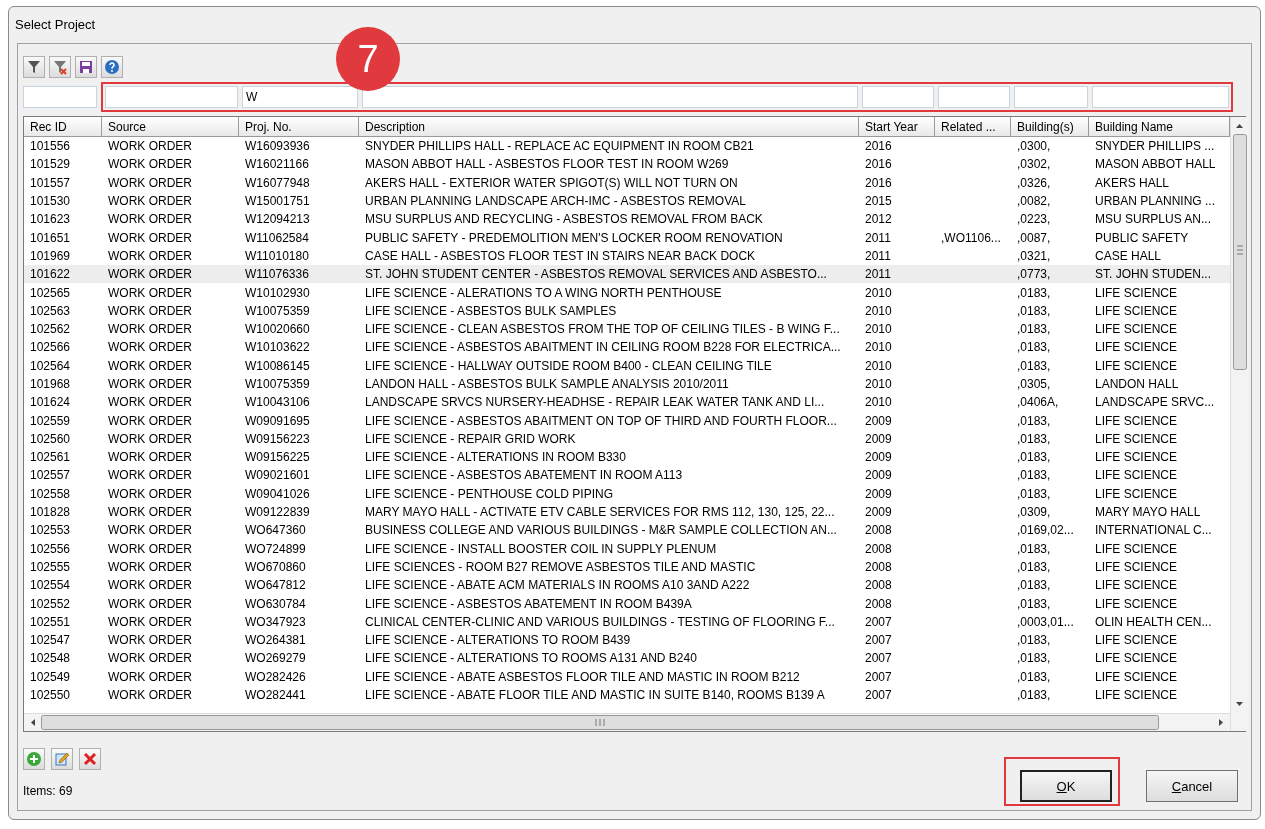  I want to click on column-header: Building(s), so click(1050, 127).